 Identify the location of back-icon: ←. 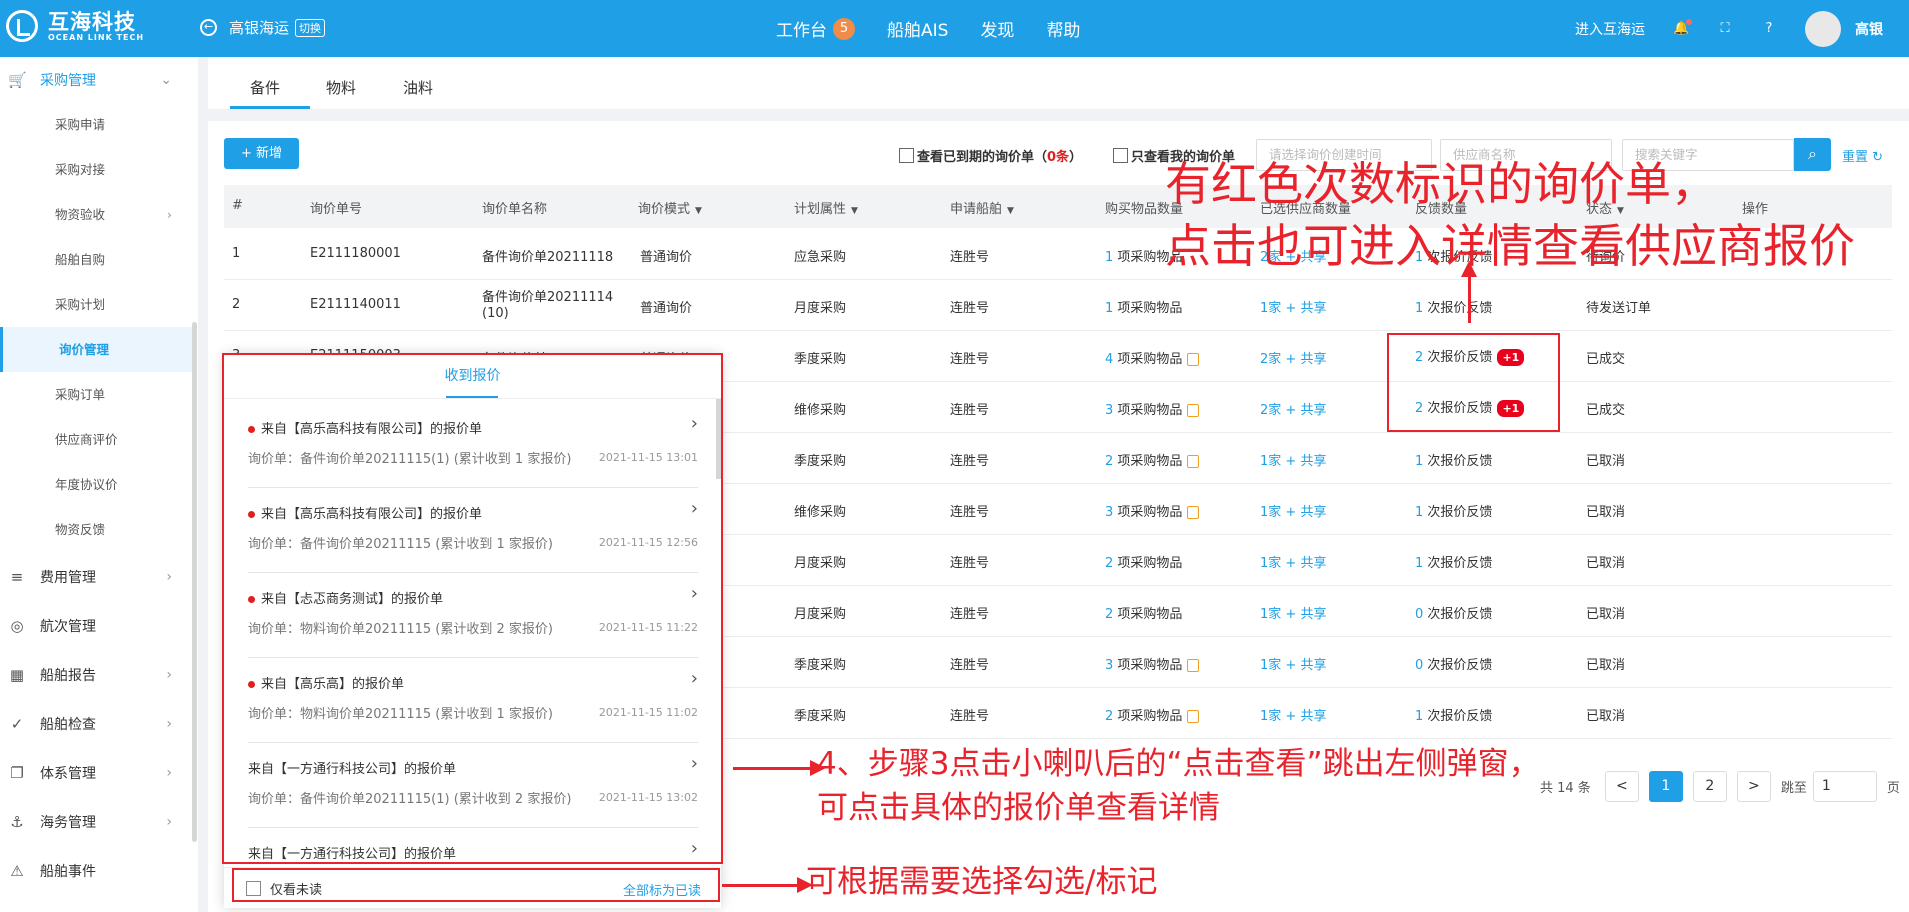
(208, 27).